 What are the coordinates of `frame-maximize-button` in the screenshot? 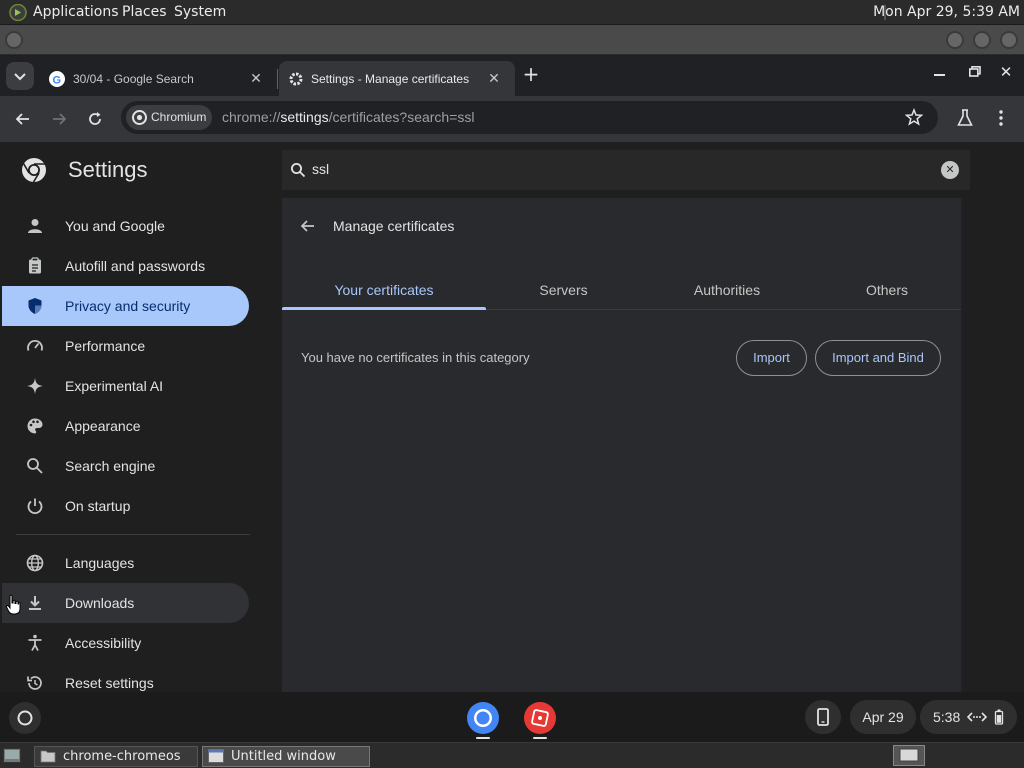 It's located at (982, 40).